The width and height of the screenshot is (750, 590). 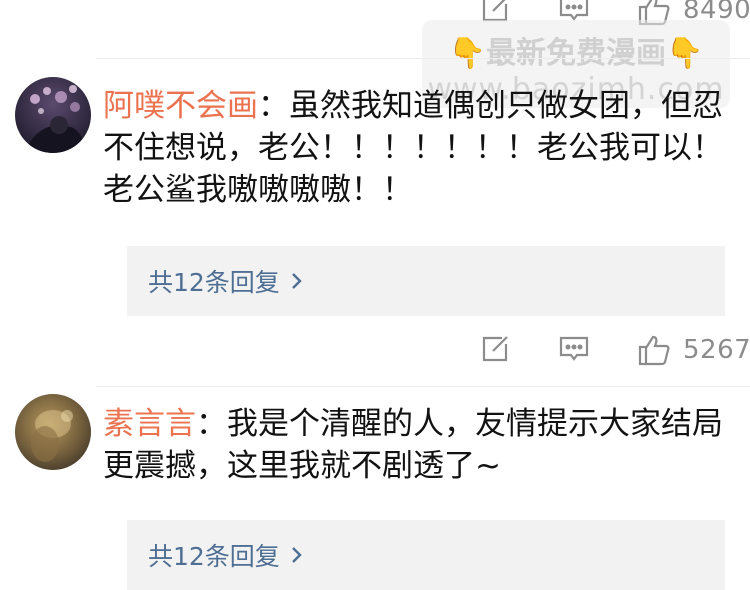 I want to click on action-row-top: 8490, so click(x=375, y=15).